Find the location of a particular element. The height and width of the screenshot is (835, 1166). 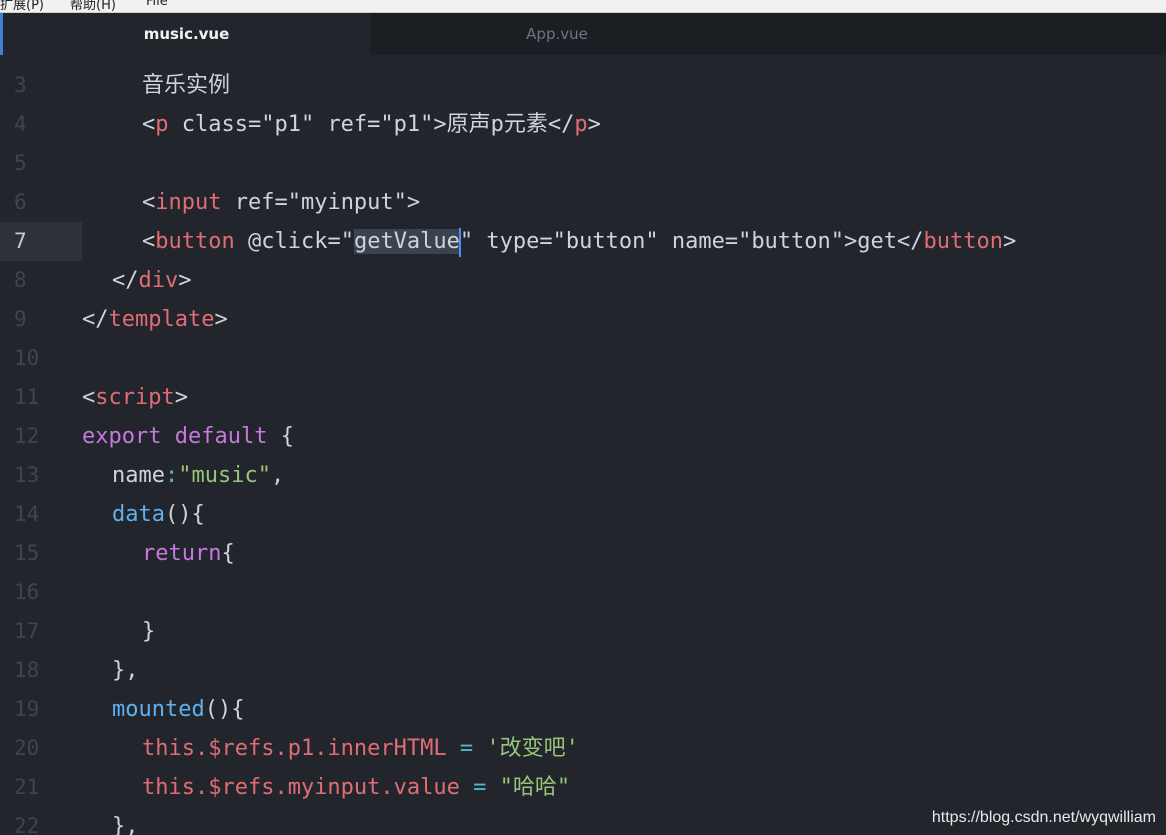

line-number: 12 is located at coordinates (27, 436).